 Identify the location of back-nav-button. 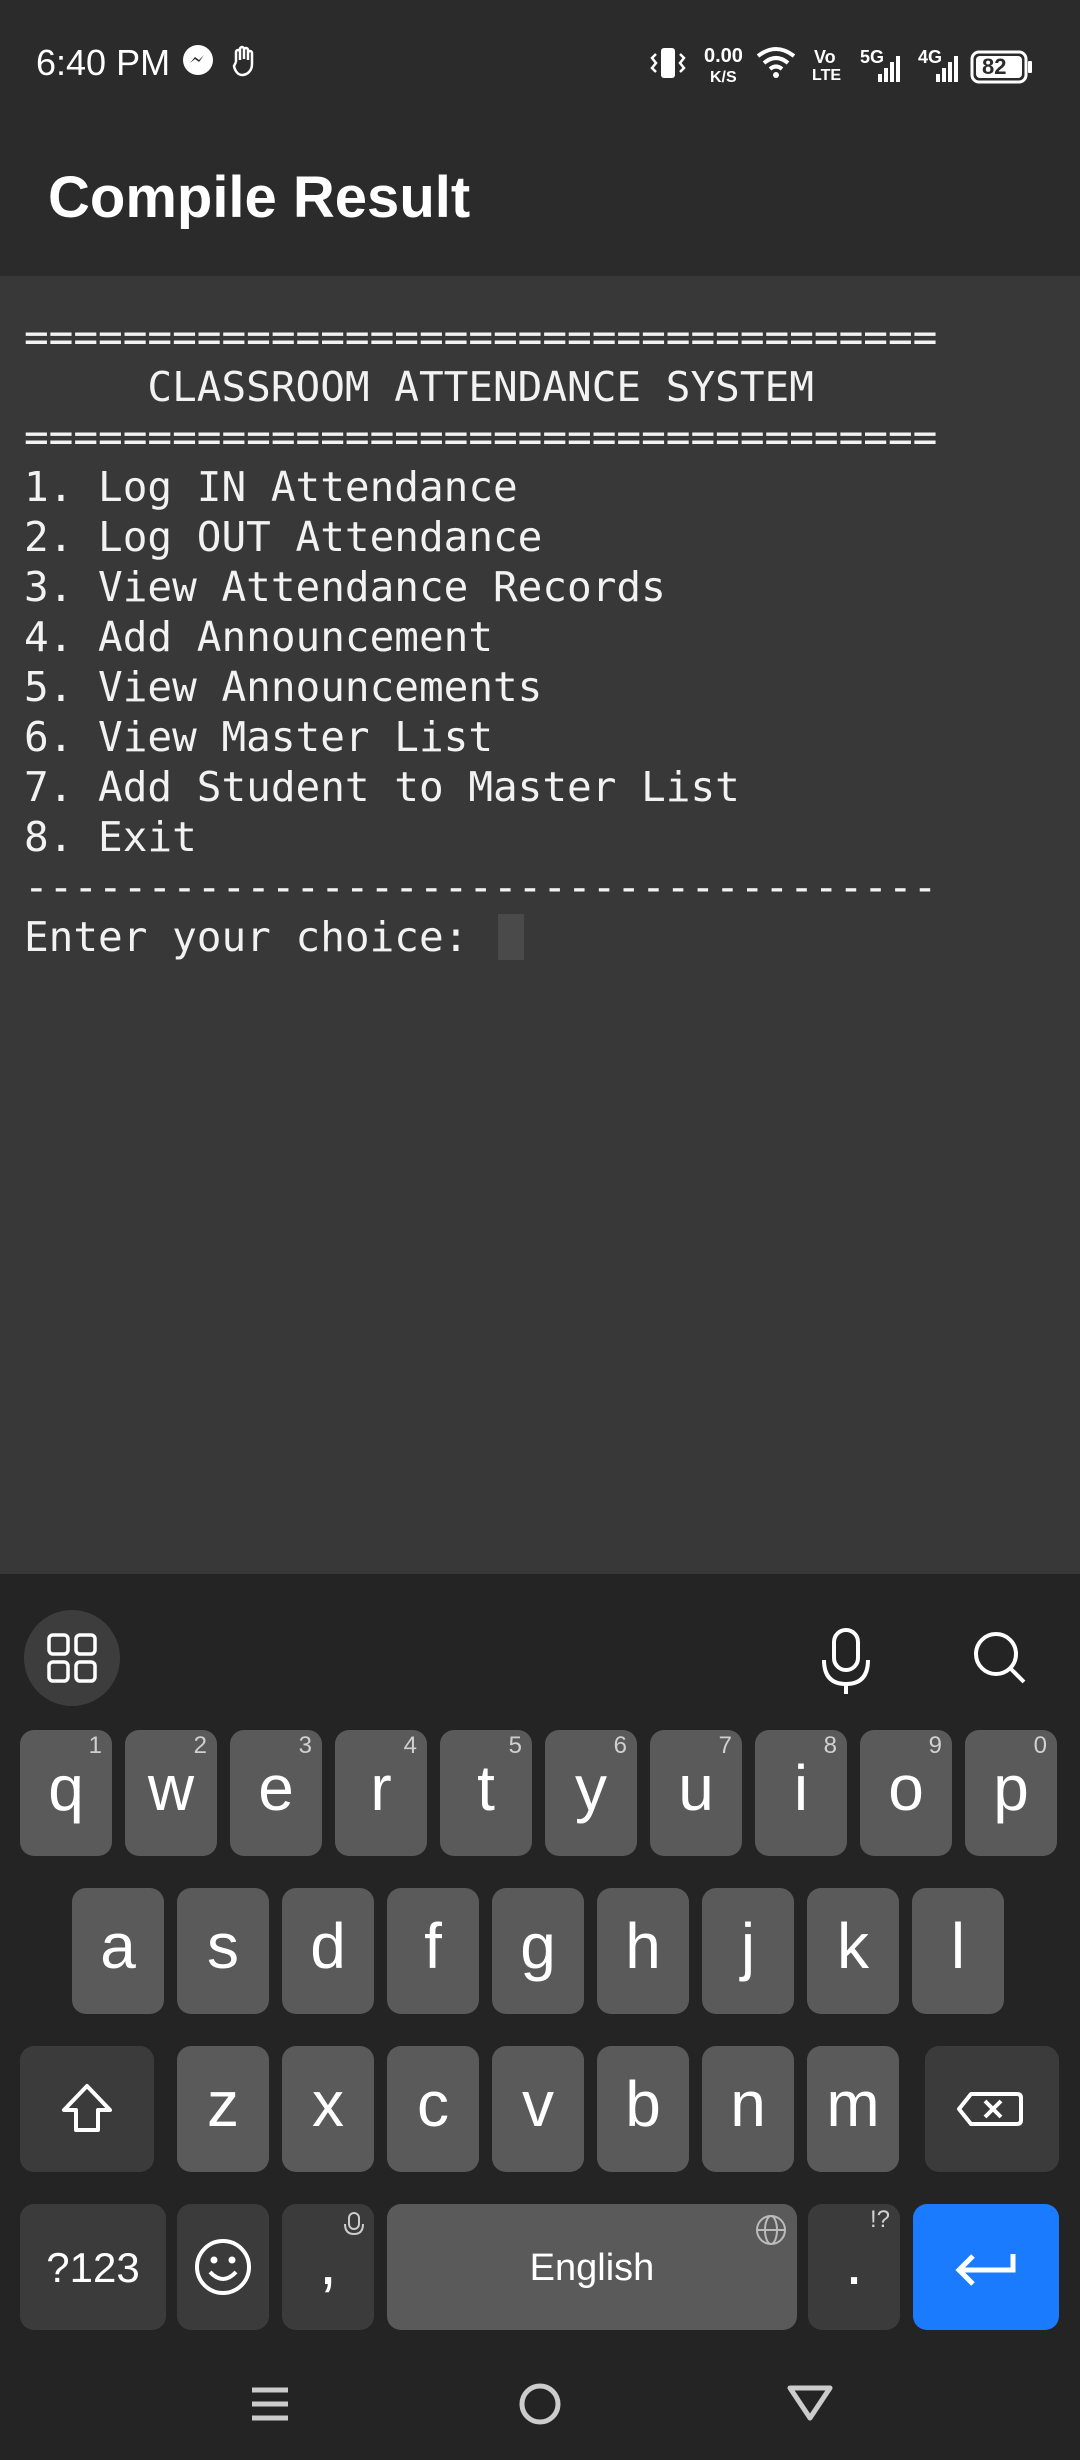
(810, 2403).